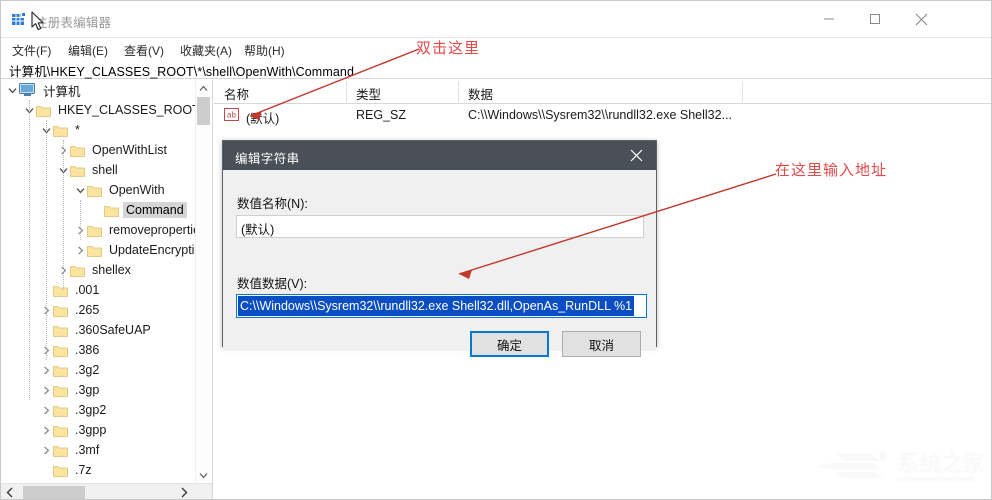  What do you see at coordinates (440, 226) in the screenshot?
I see `value-name-input: (默认)` at bounding box center [440, 226].